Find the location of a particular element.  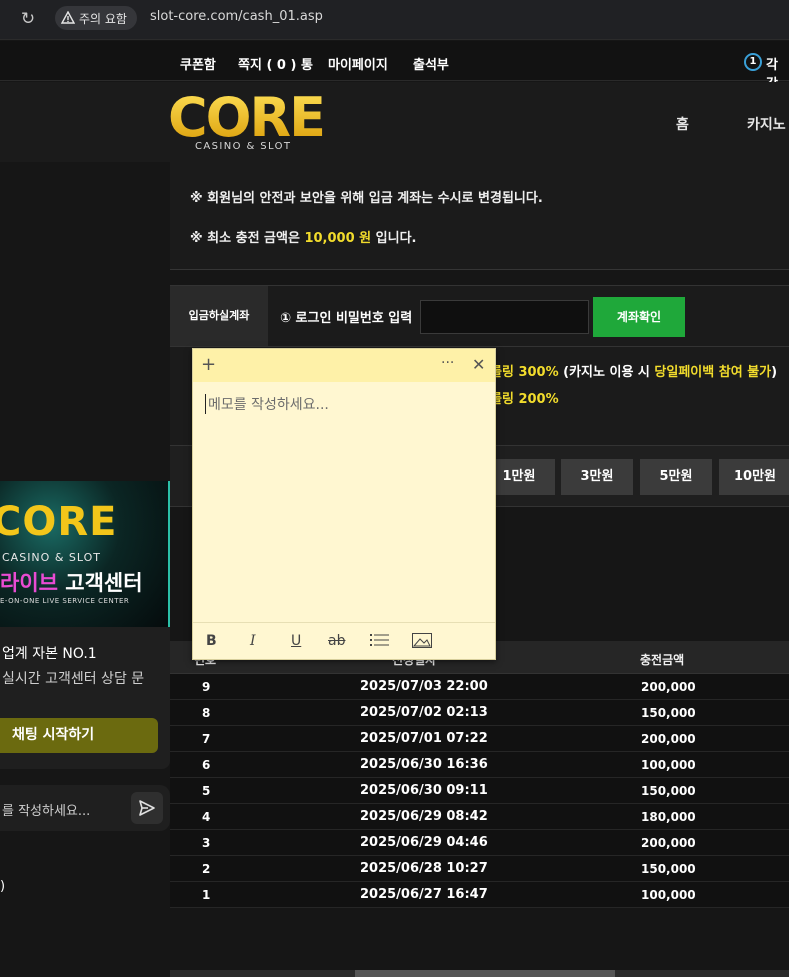

start-chat-button: 채팅 시작하기 is located at coordinates (79, 735).